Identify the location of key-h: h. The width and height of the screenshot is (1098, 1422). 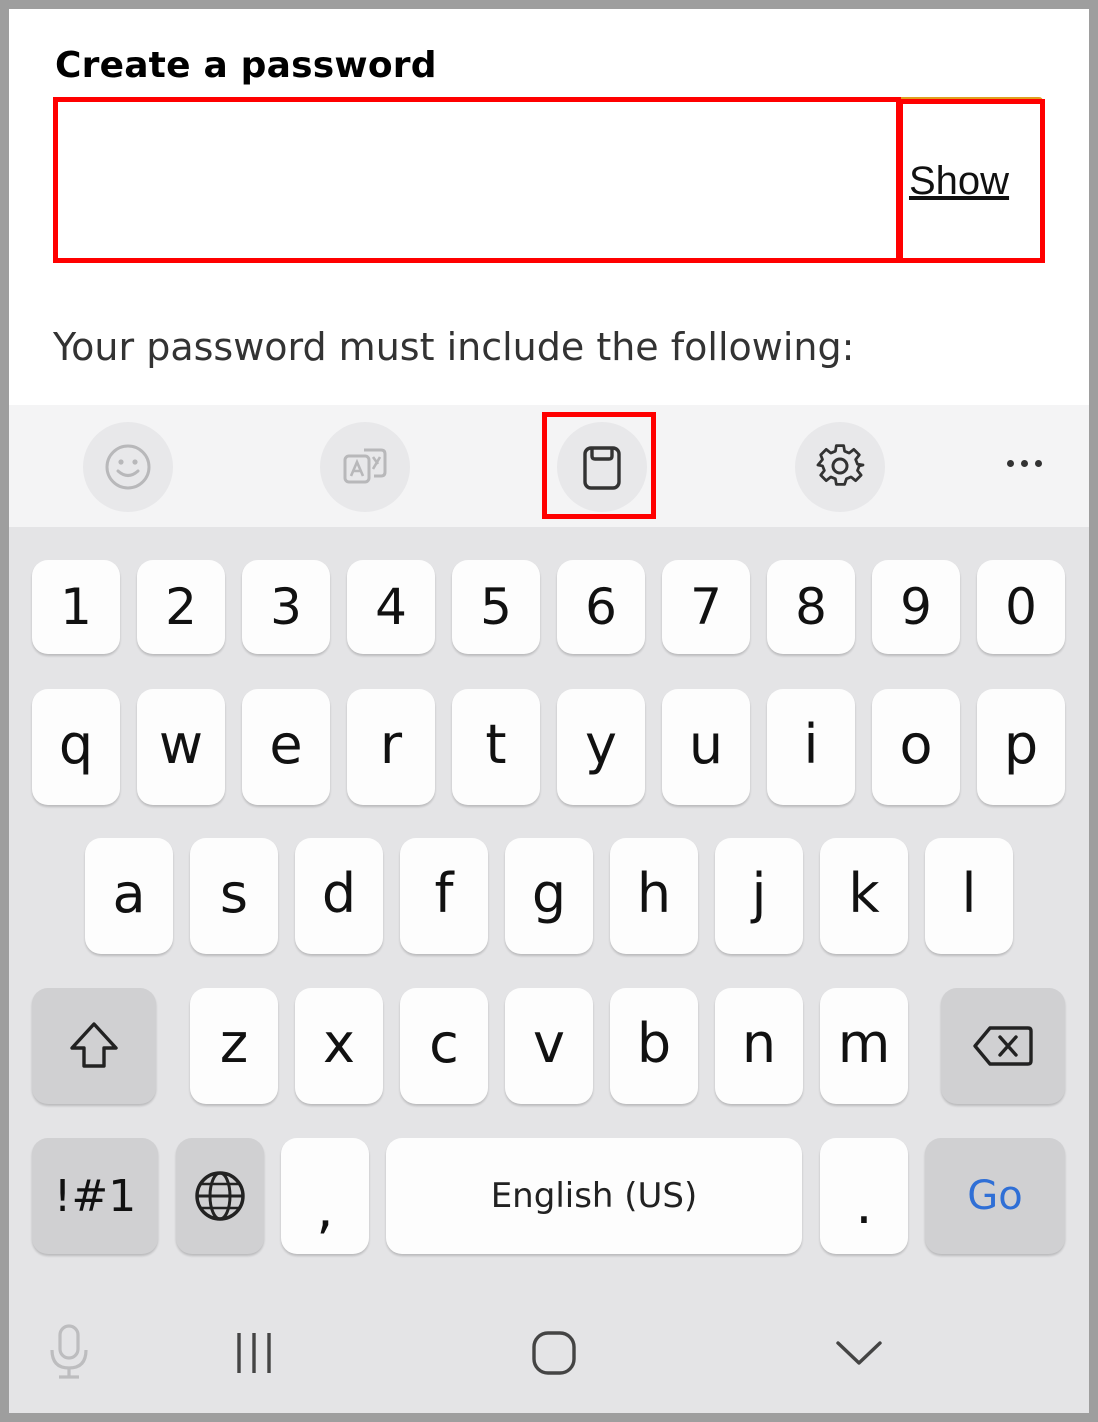
(654, 896).